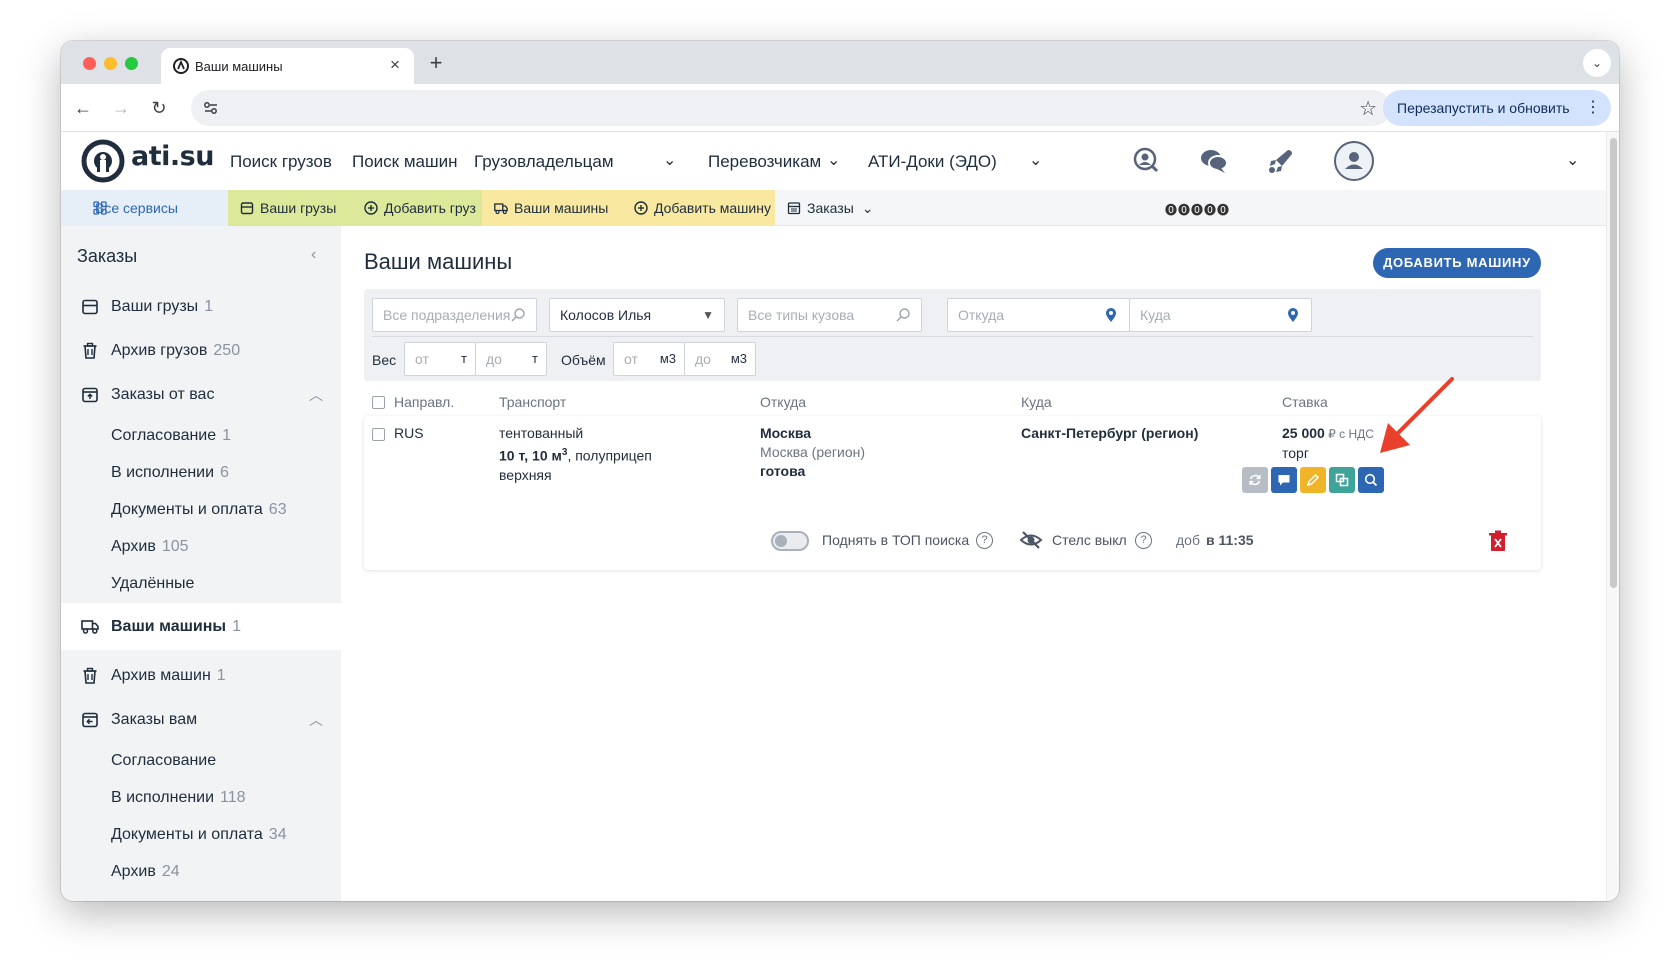 Image resolution: width=1680 pixels, height=980 pixels. I want to click on scrollbar-thumb, so click(1613, 363).